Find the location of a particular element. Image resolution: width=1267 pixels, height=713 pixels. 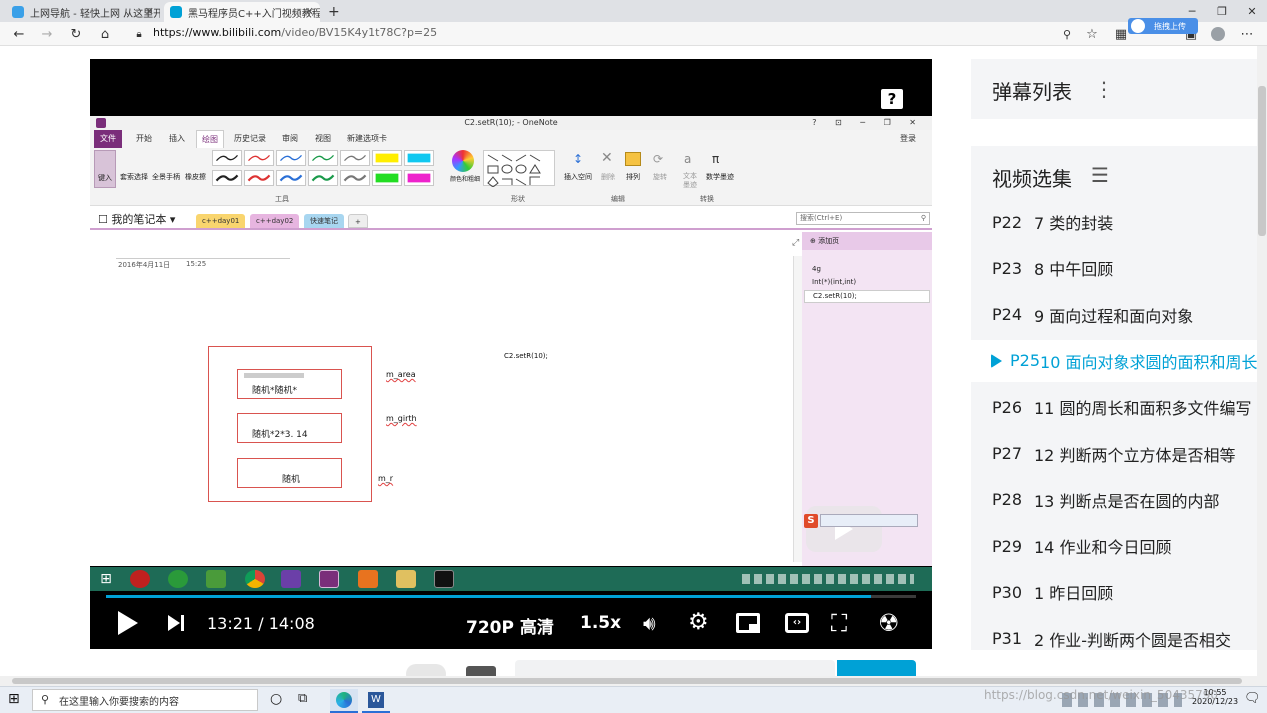

arrange-icon is located at coordinates (633, 159).